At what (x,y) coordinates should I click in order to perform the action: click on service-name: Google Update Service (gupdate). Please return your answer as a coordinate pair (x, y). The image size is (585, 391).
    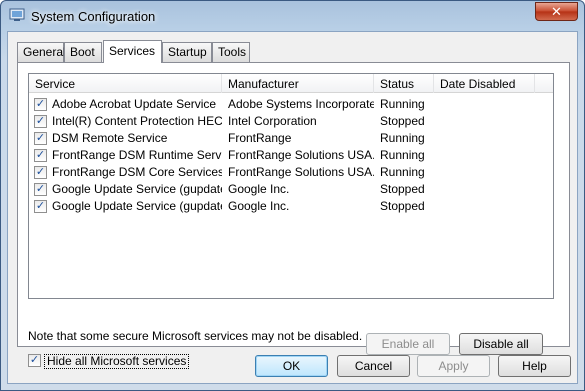
    Looking at the image, I should click on (137, 189).